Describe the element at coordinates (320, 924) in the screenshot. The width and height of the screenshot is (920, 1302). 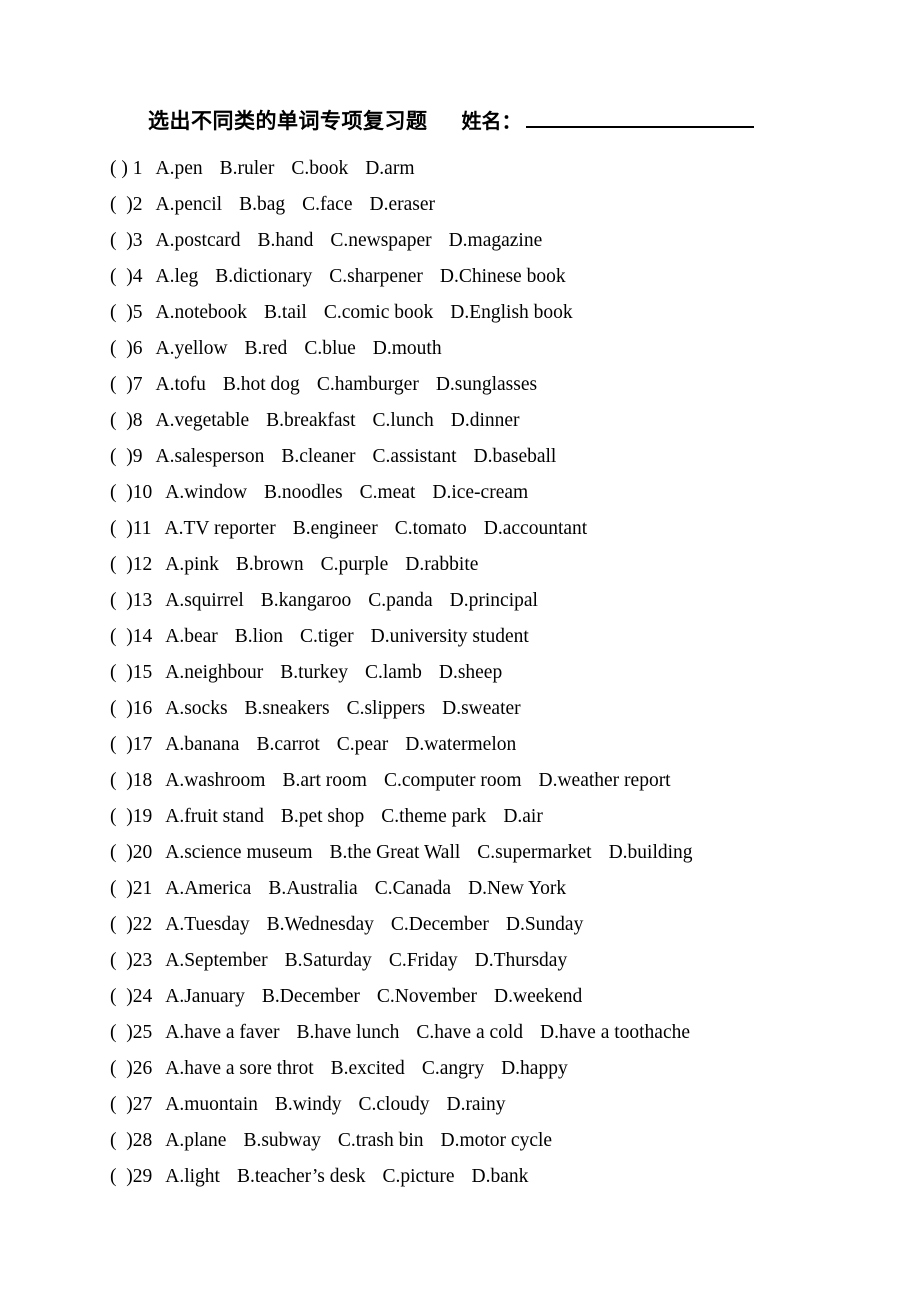
I see `option-22-b: B.Wednesday` at that location.